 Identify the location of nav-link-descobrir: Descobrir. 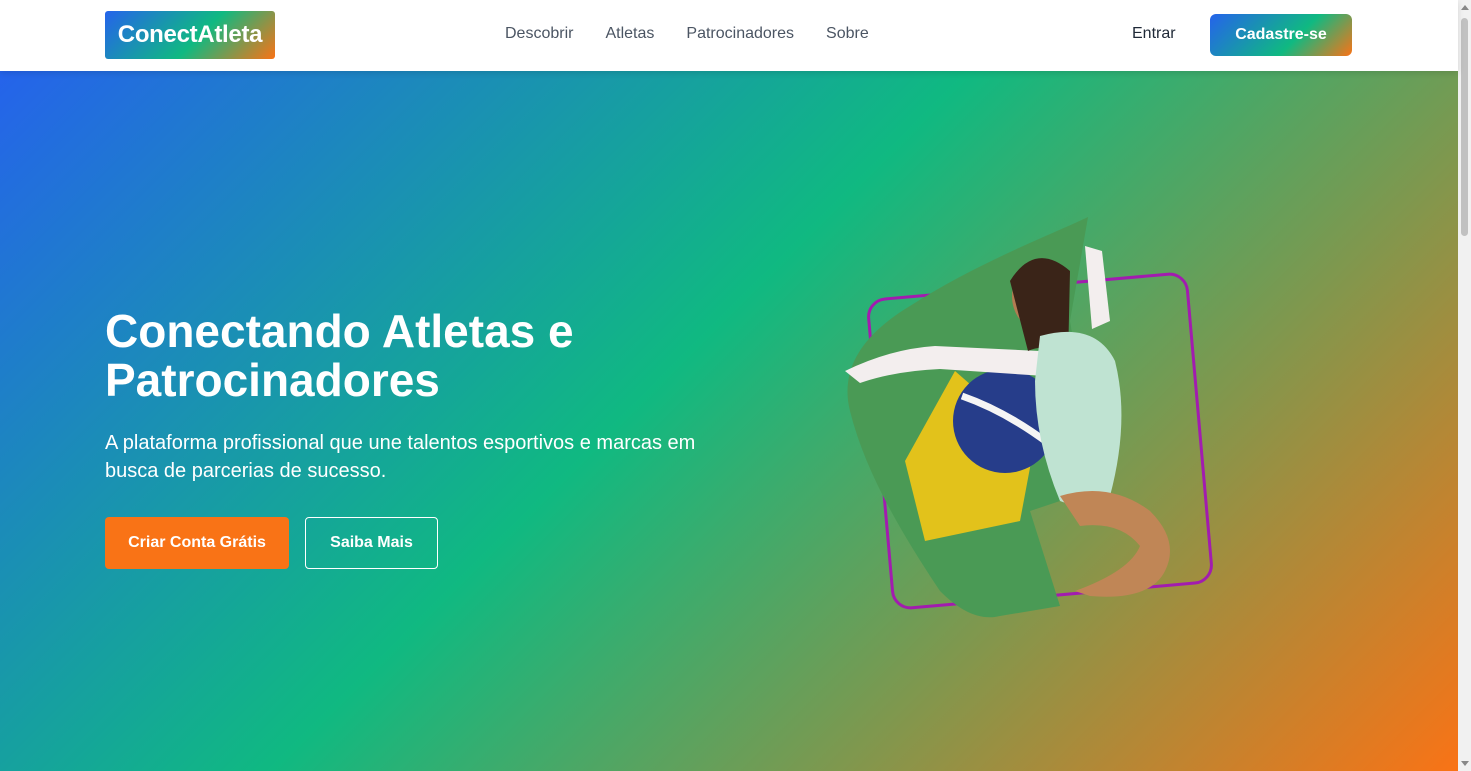
(539, 34).